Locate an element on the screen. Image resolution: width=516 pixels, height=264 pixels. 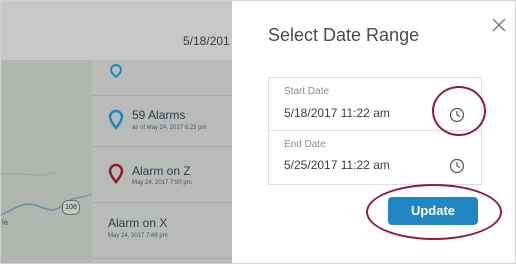
list-item: 59 Alarms as of May 24, 2017 8:23 pm is located at coordinates (162, 121).